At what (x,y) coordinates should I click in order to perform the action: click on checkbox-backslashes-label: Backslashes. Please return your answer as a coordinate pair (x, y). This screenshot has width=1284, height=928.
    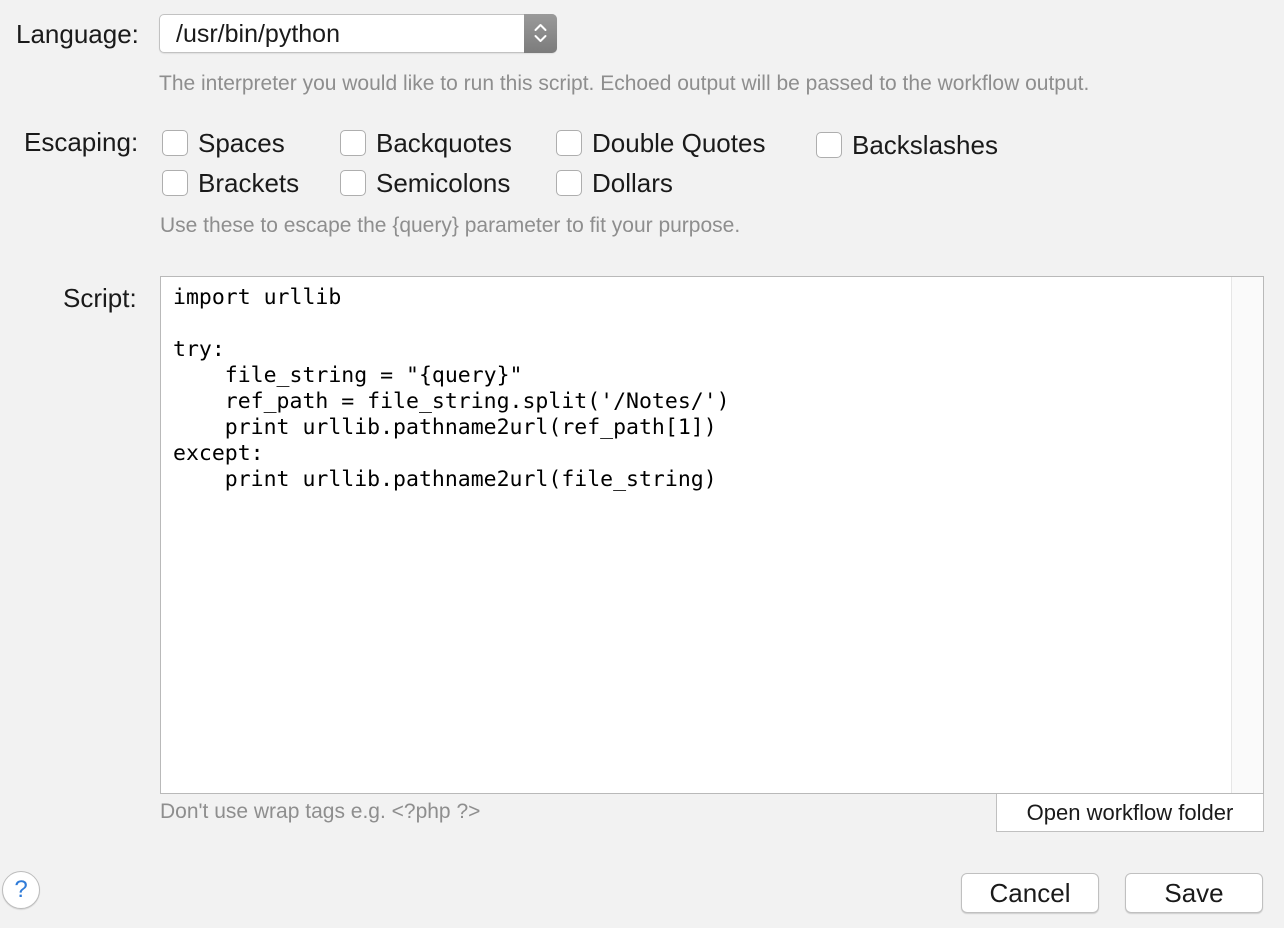
    Looking at the image, I should click on (925, 144).